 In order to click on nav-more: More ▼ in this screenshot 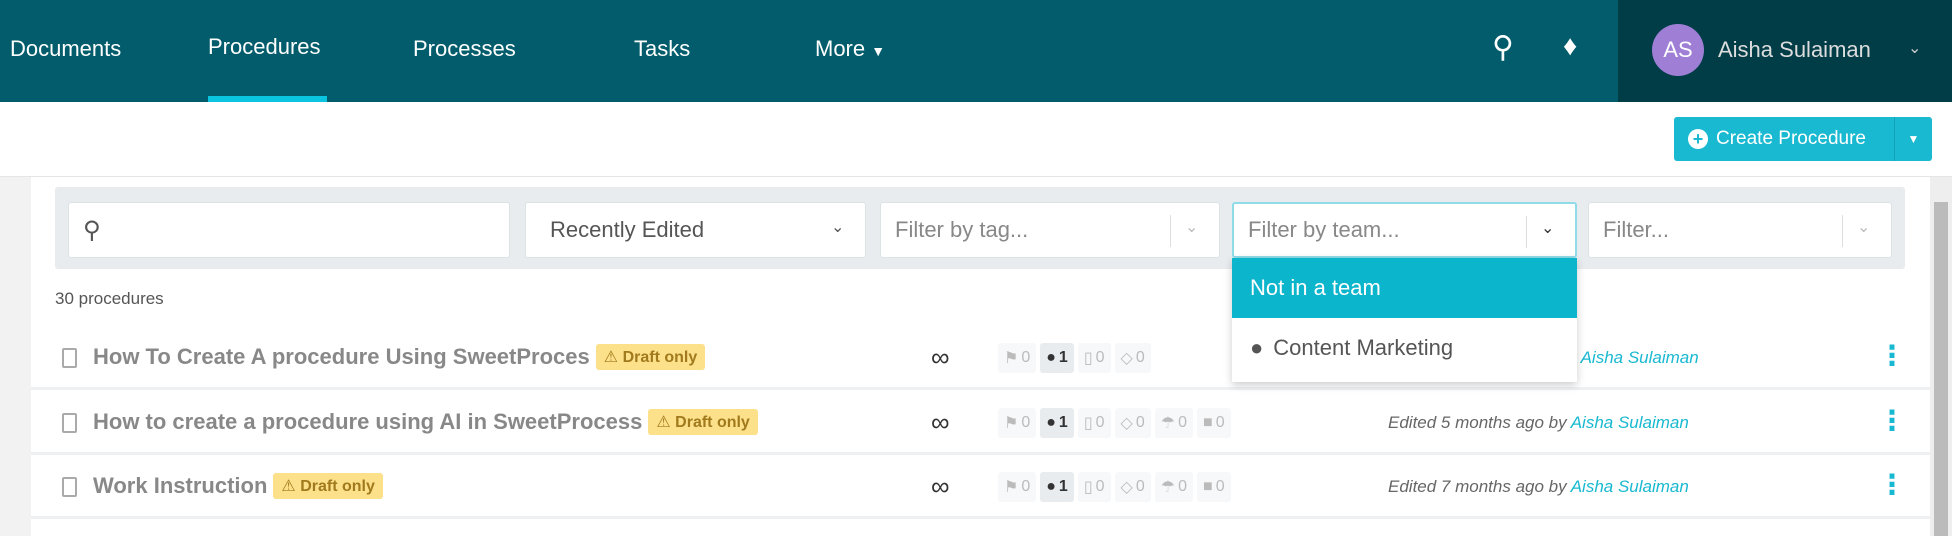, I will do `click(850, 49)`.